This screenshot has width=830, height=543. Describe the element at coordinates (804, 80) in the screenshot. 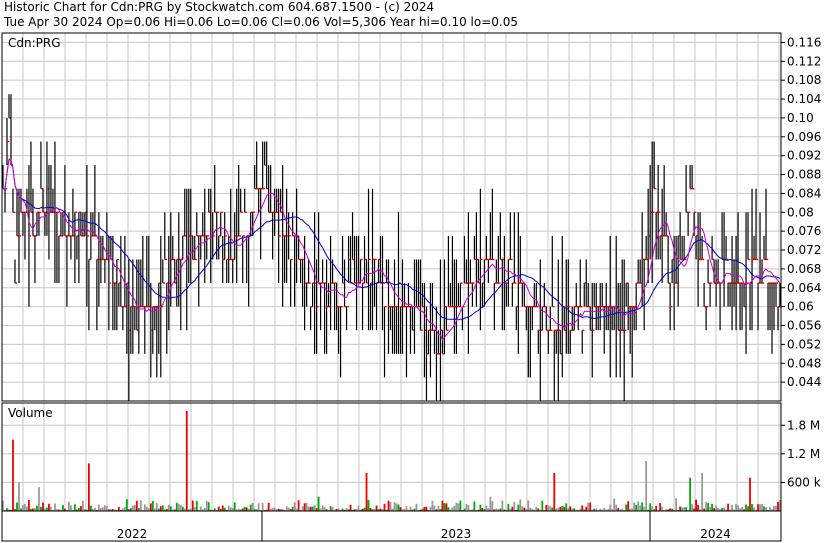

I see `price-tick-label: 0.108` at that location.